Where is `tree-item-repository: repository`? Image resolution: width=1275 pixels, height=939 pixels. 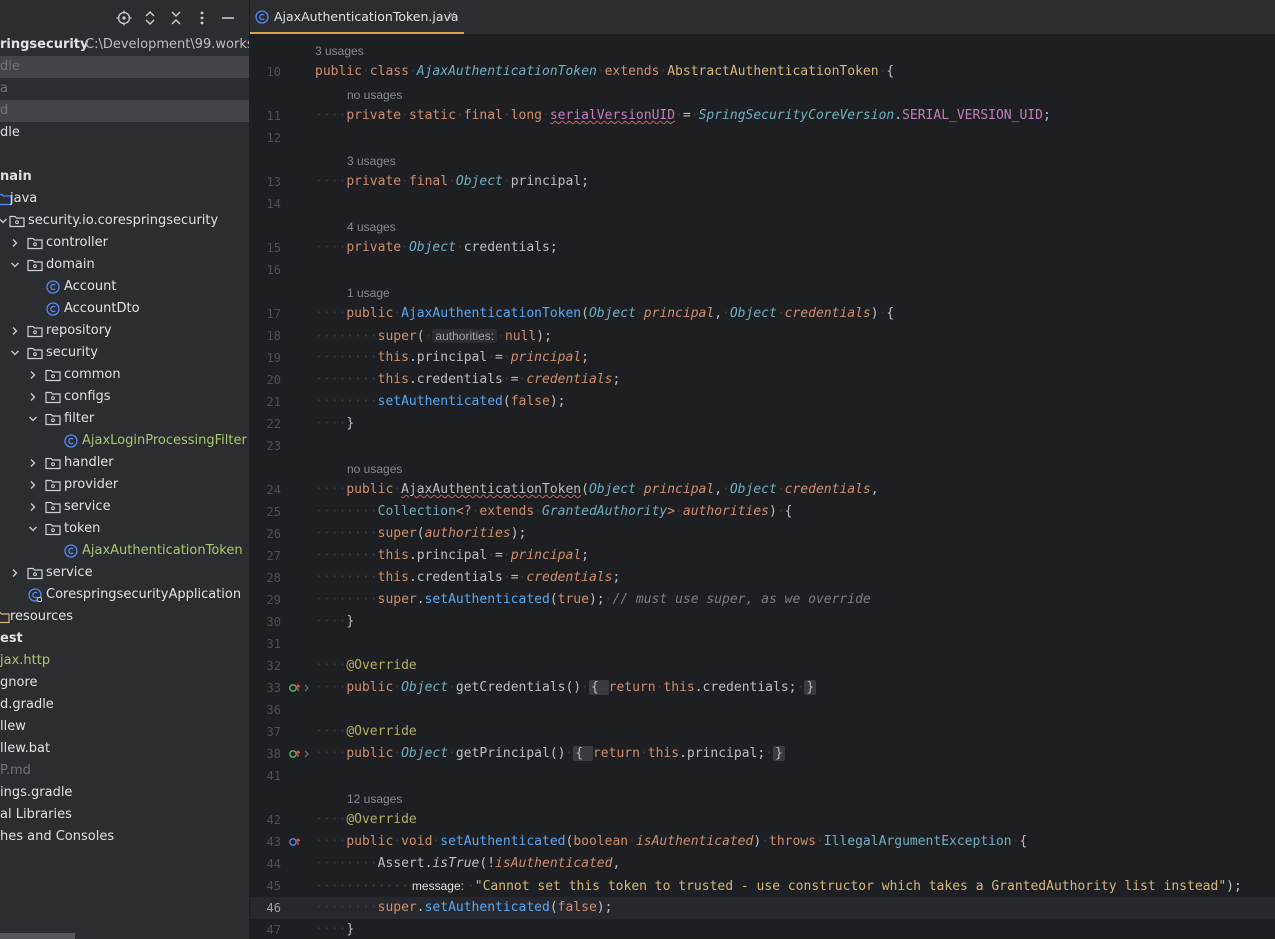 tree-item-repository: repository is located at coordinates (124, 331).